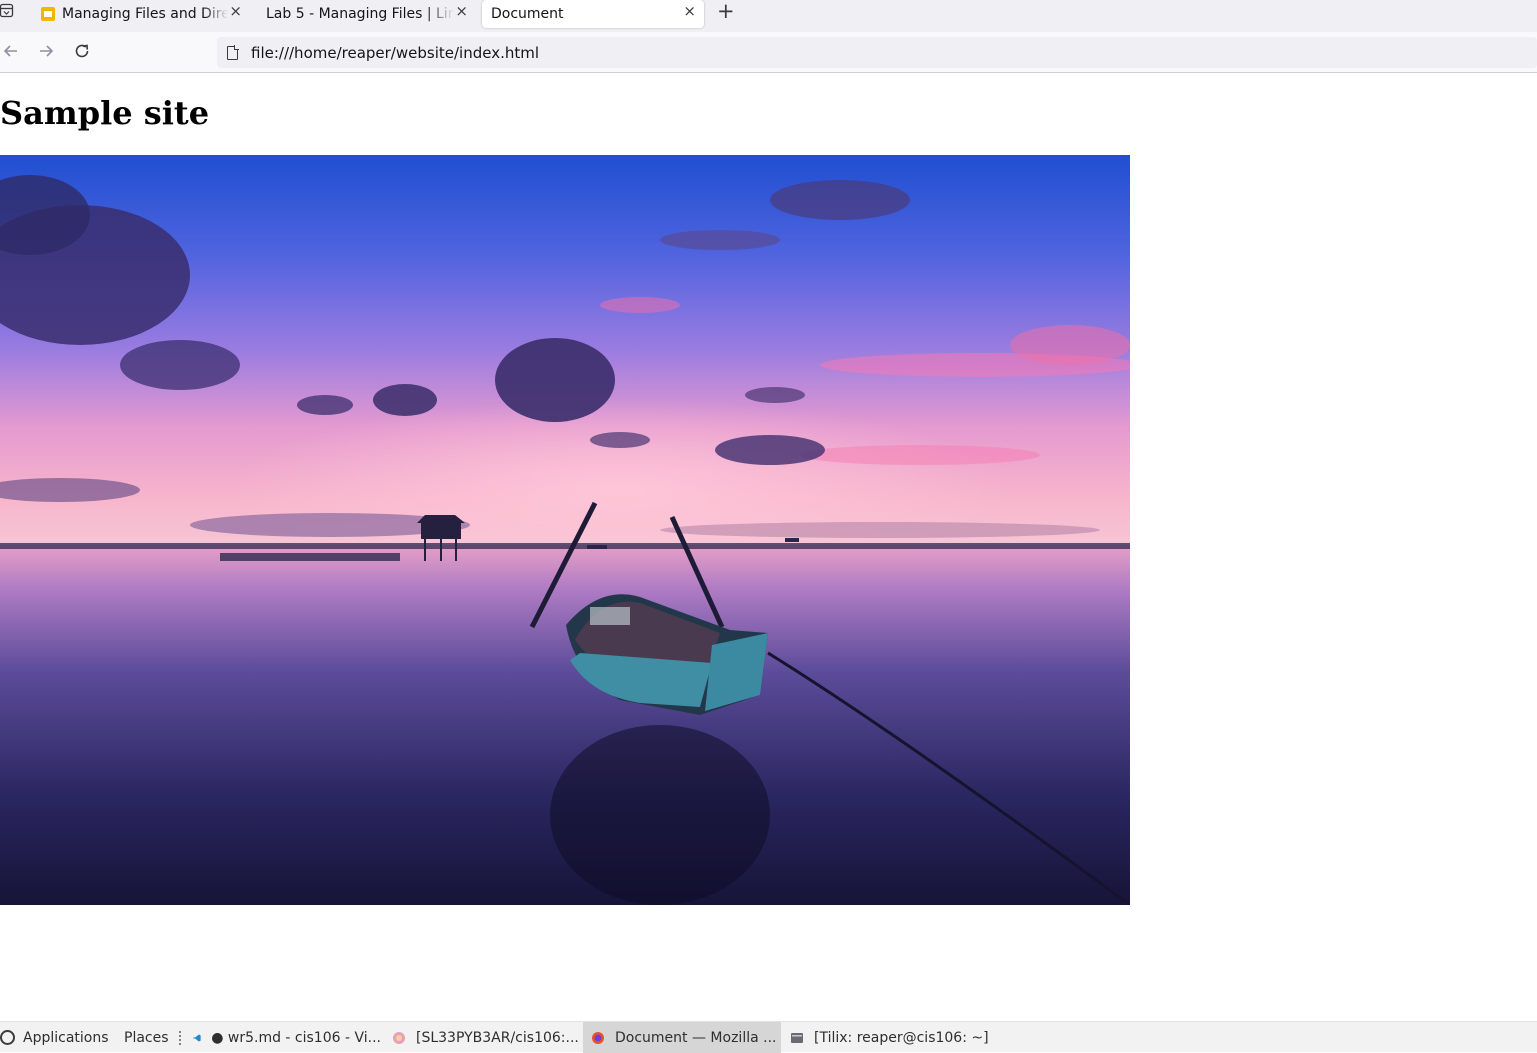 Image resolution: width=1537 pixels, height=1053 pixels. What do you see at coordinates (726, 11) in the screenshot?
I see `new-tab-button: +` at bounding box center [726, 11].